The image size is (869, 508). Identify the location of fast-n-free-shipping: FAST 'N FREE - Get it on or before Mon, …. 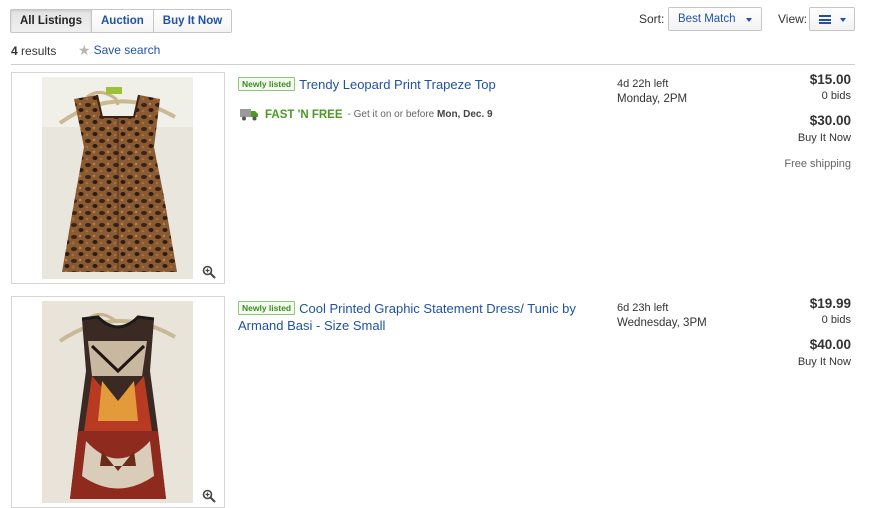
(366, 114).